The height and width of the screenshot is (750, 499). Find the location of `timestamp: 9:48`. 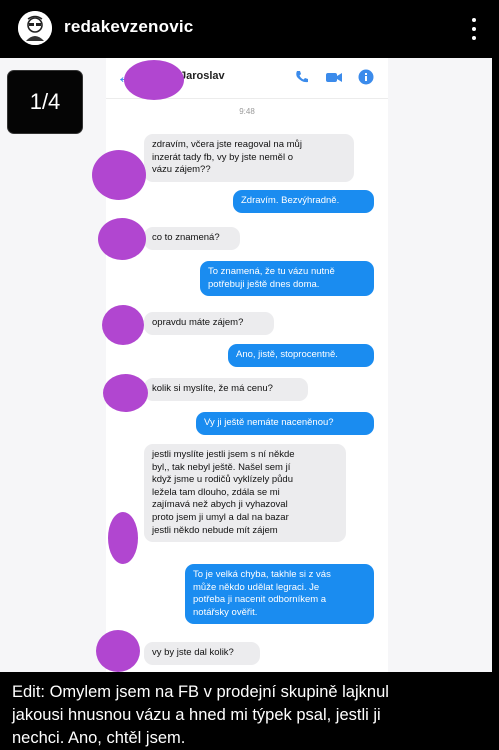

timestamp: 9:48 is located at coordinates (247, 111).